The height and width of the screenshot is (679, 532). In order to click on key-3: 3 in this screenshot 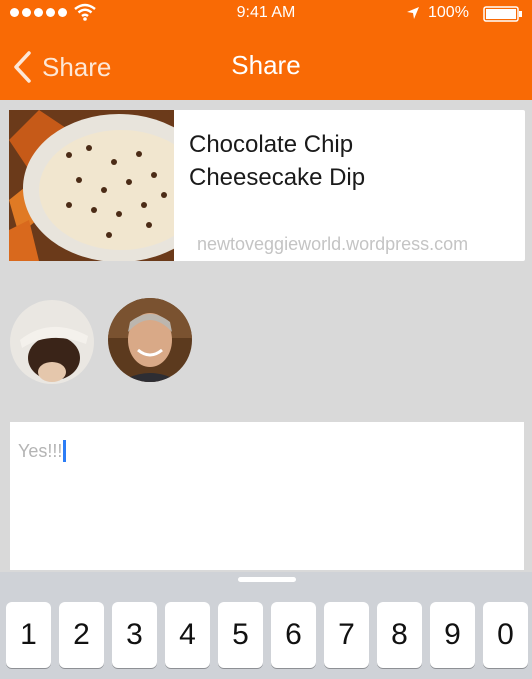, I will do `click(134, 635)`.